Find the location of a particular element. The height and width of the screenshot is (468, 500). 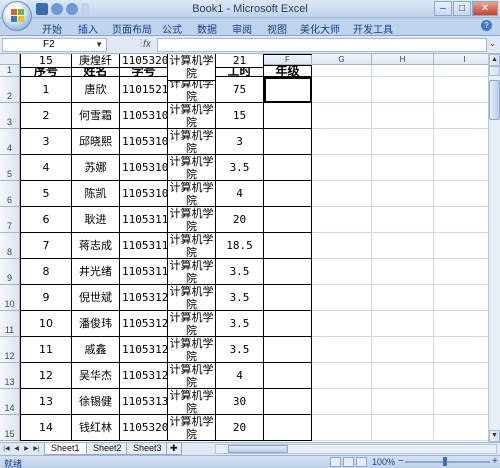

row-header: 11 is located at coordinates (10, 324).